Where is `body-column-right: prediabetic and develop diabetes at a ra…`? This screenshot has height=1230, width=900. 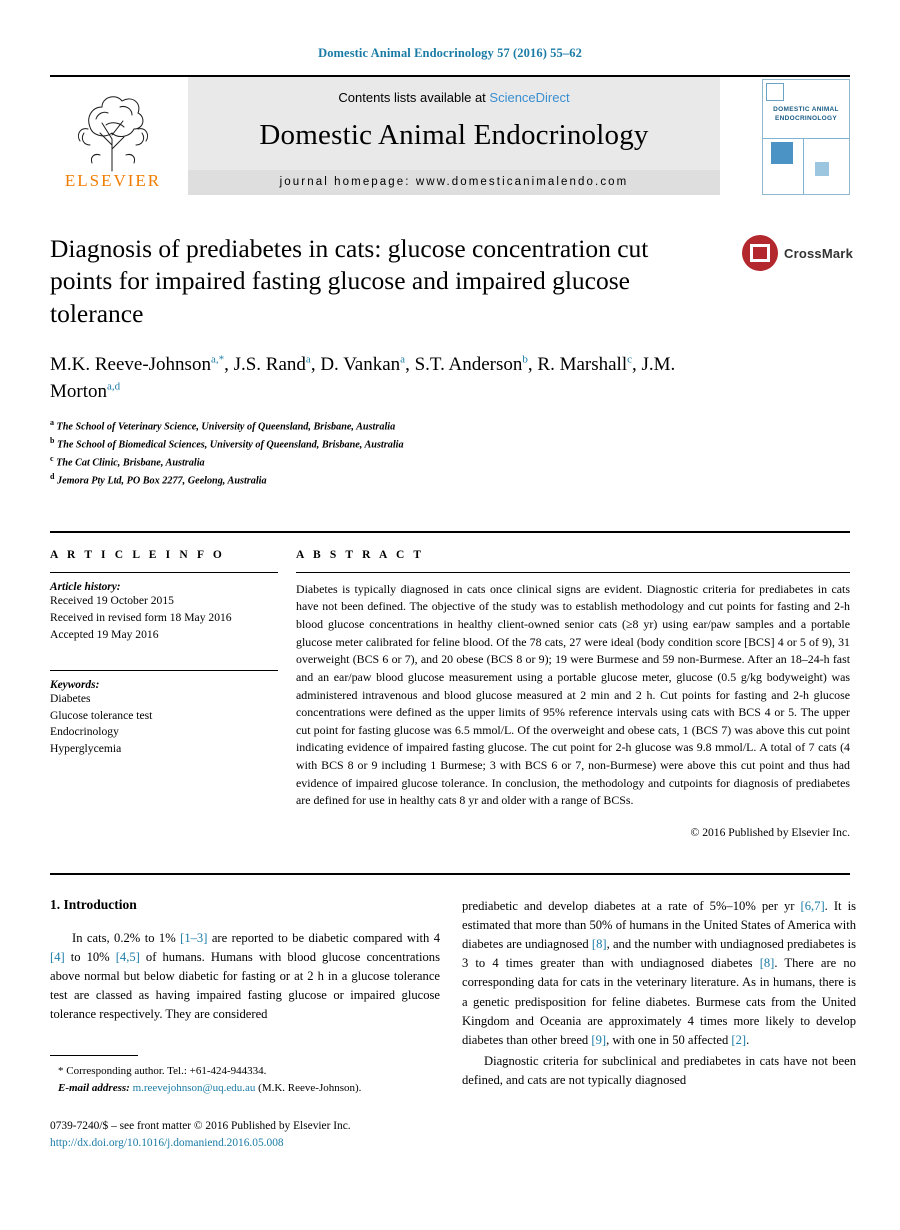
body-column-right: prediabetic and develop diabetes at a ra… is located at coordinates (659, 994).